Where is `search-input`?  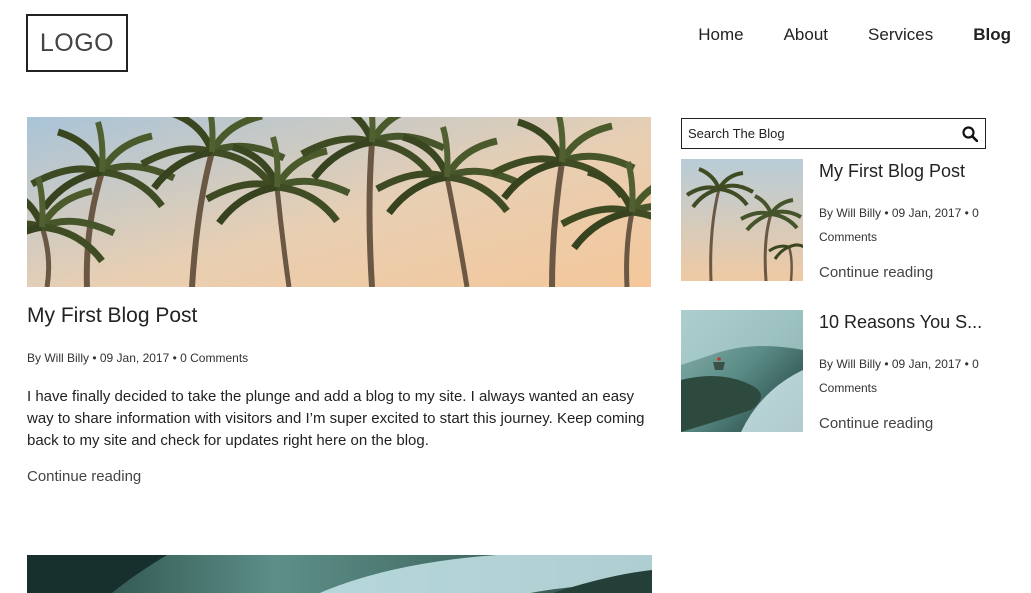
search-input is located at coordinates (818, 133).